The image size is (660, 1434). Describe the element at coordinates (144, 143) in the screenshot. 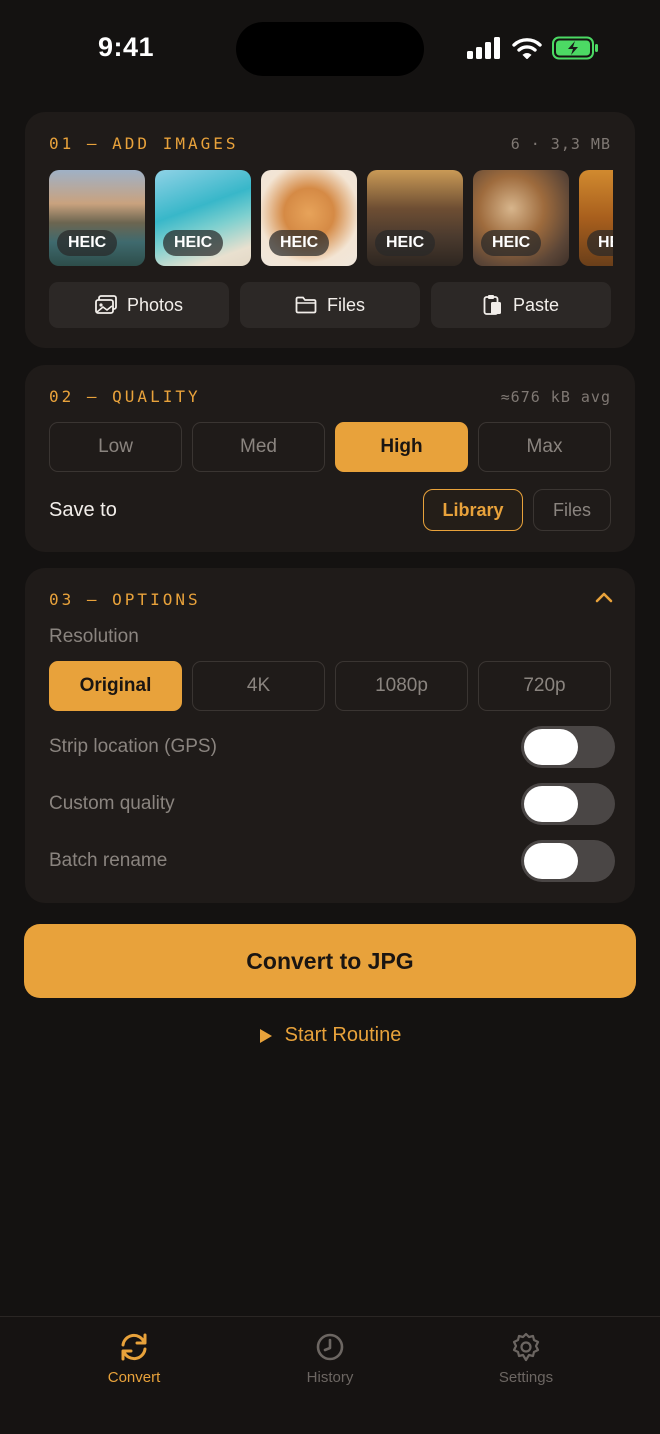

I see `section-title: 01 — ADD IMAGES` at that location.